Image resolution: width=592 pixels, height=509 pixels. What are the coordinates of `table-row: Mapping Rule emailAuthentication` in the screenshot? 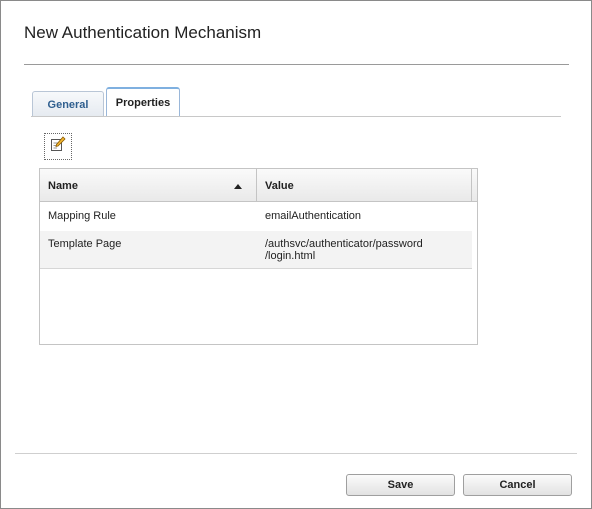 It's located at (256, 217).